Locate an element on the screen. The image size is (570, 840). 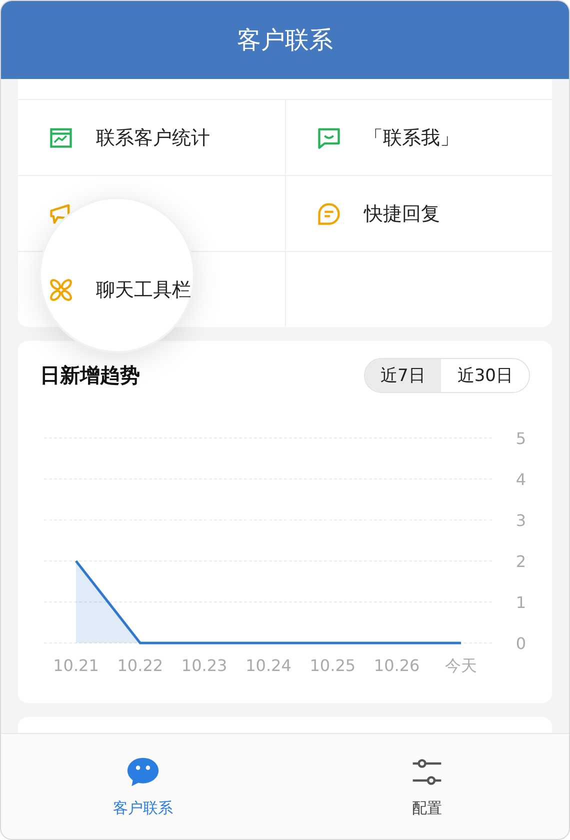
page-title: 客户联系 is located at coordinates (285, 40).